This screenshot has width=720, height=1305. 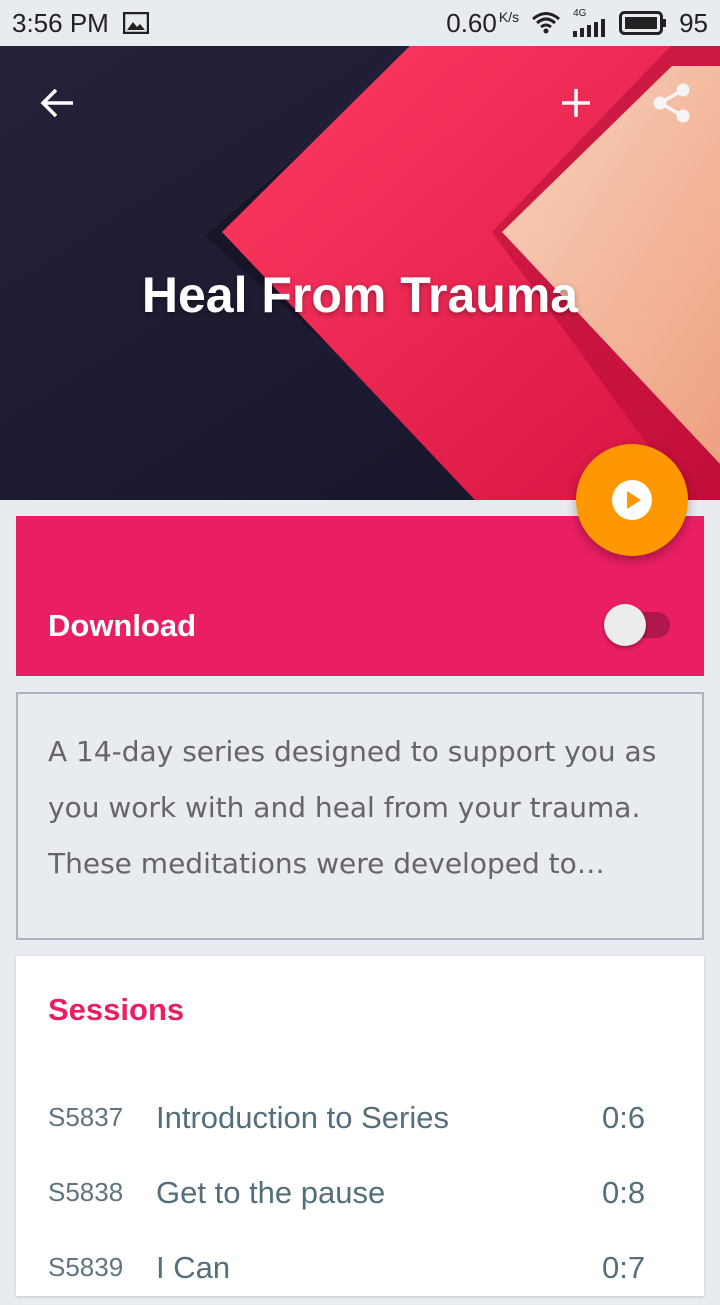 I want to click on download-toggle, so click(x=638, y=625).